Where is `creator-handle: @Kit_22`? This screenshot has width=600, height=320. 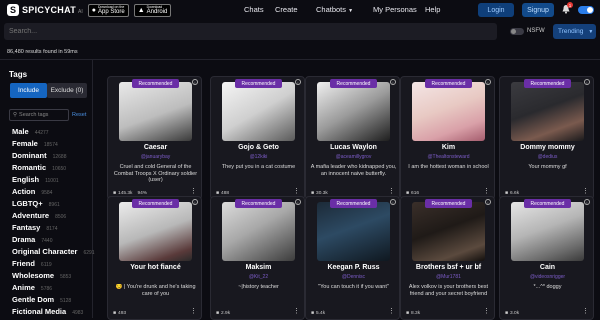 creator-handle: @Kit_22 is located at coordinates (258, 277).